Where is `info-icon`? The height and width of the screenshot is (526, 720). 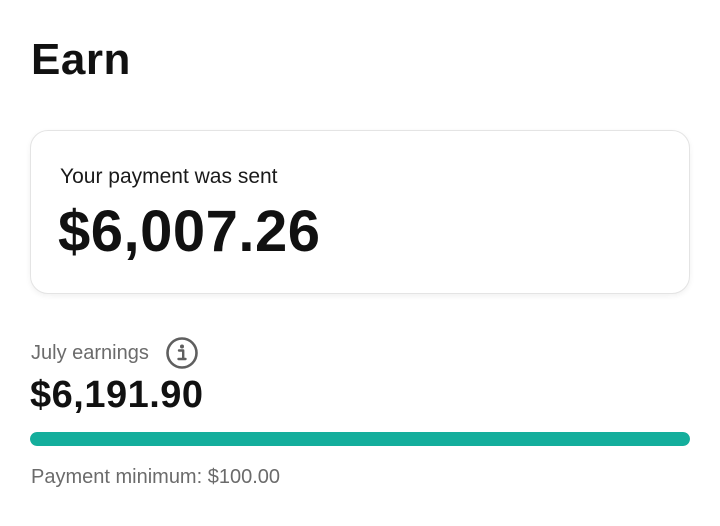
info-icon is located at coordinates (182, 353).